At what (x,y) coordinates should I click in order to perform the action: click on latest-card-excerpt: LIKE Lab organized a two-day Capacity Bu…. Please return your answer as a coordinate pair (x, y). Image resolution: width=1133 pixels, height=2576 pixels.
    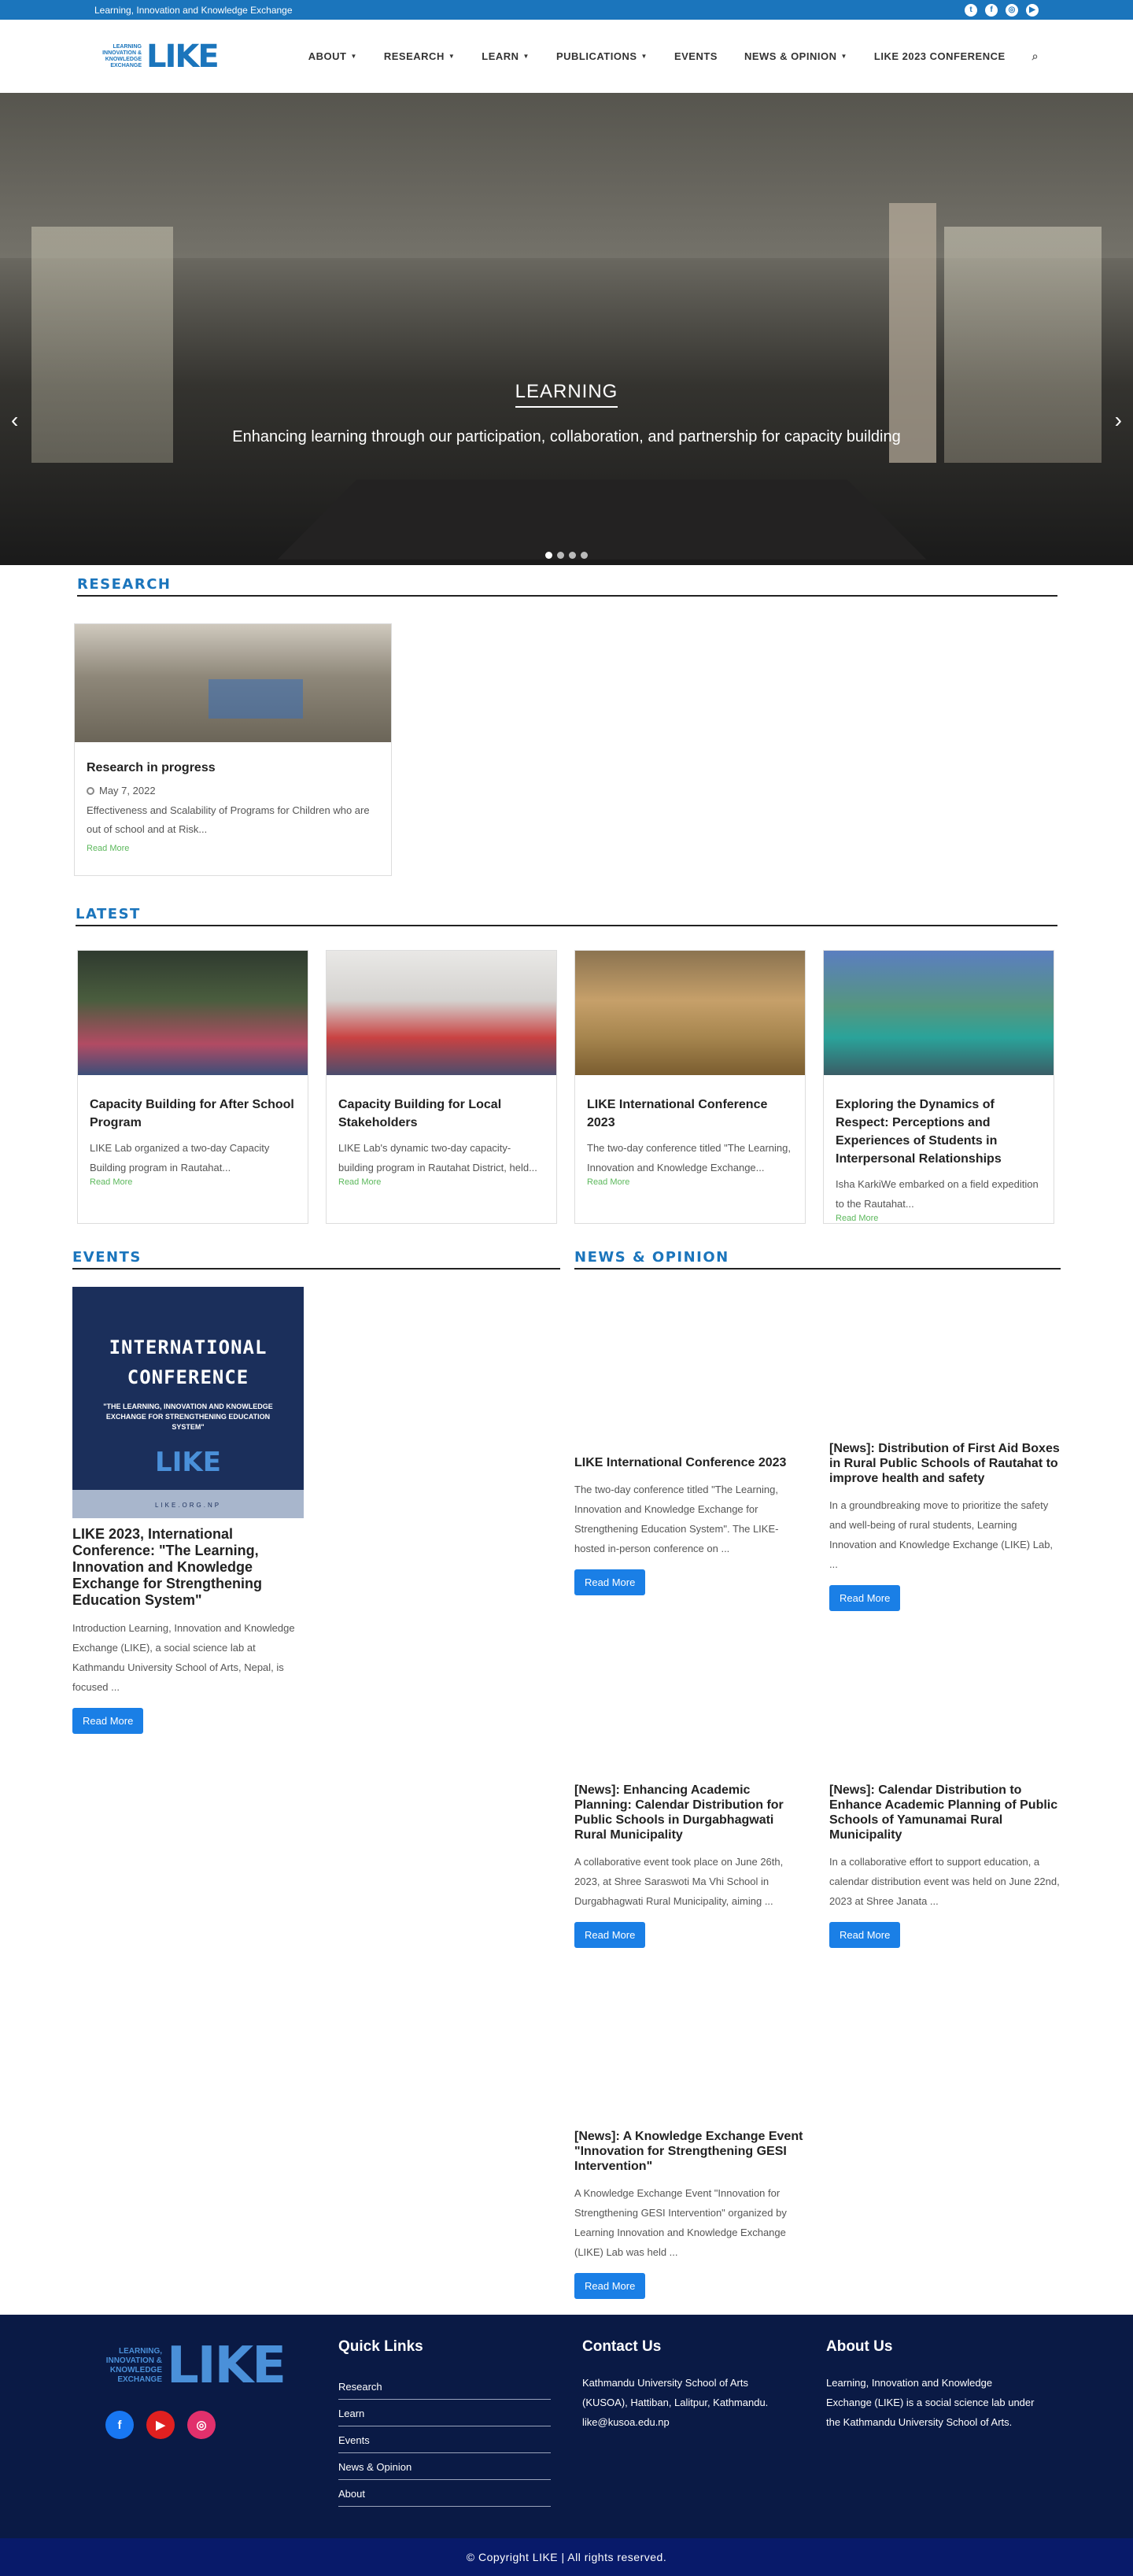
    Looking at the image, I should click on (180, 1157).